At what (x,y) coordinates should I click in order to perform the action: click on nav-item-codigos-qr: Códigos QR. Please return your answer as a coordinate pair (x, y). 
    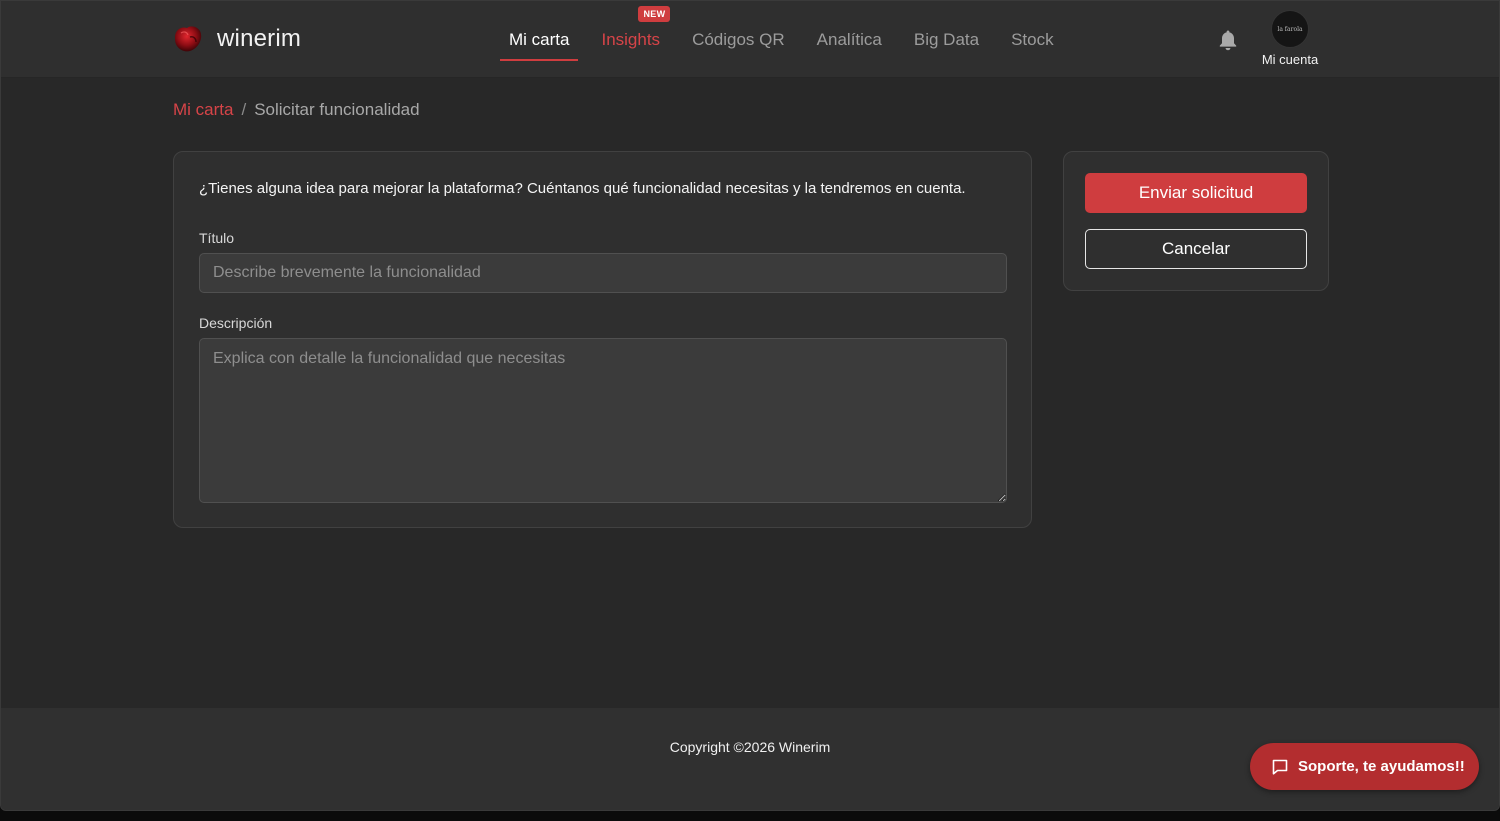
    Looking at the image, I should click on (738, 39).